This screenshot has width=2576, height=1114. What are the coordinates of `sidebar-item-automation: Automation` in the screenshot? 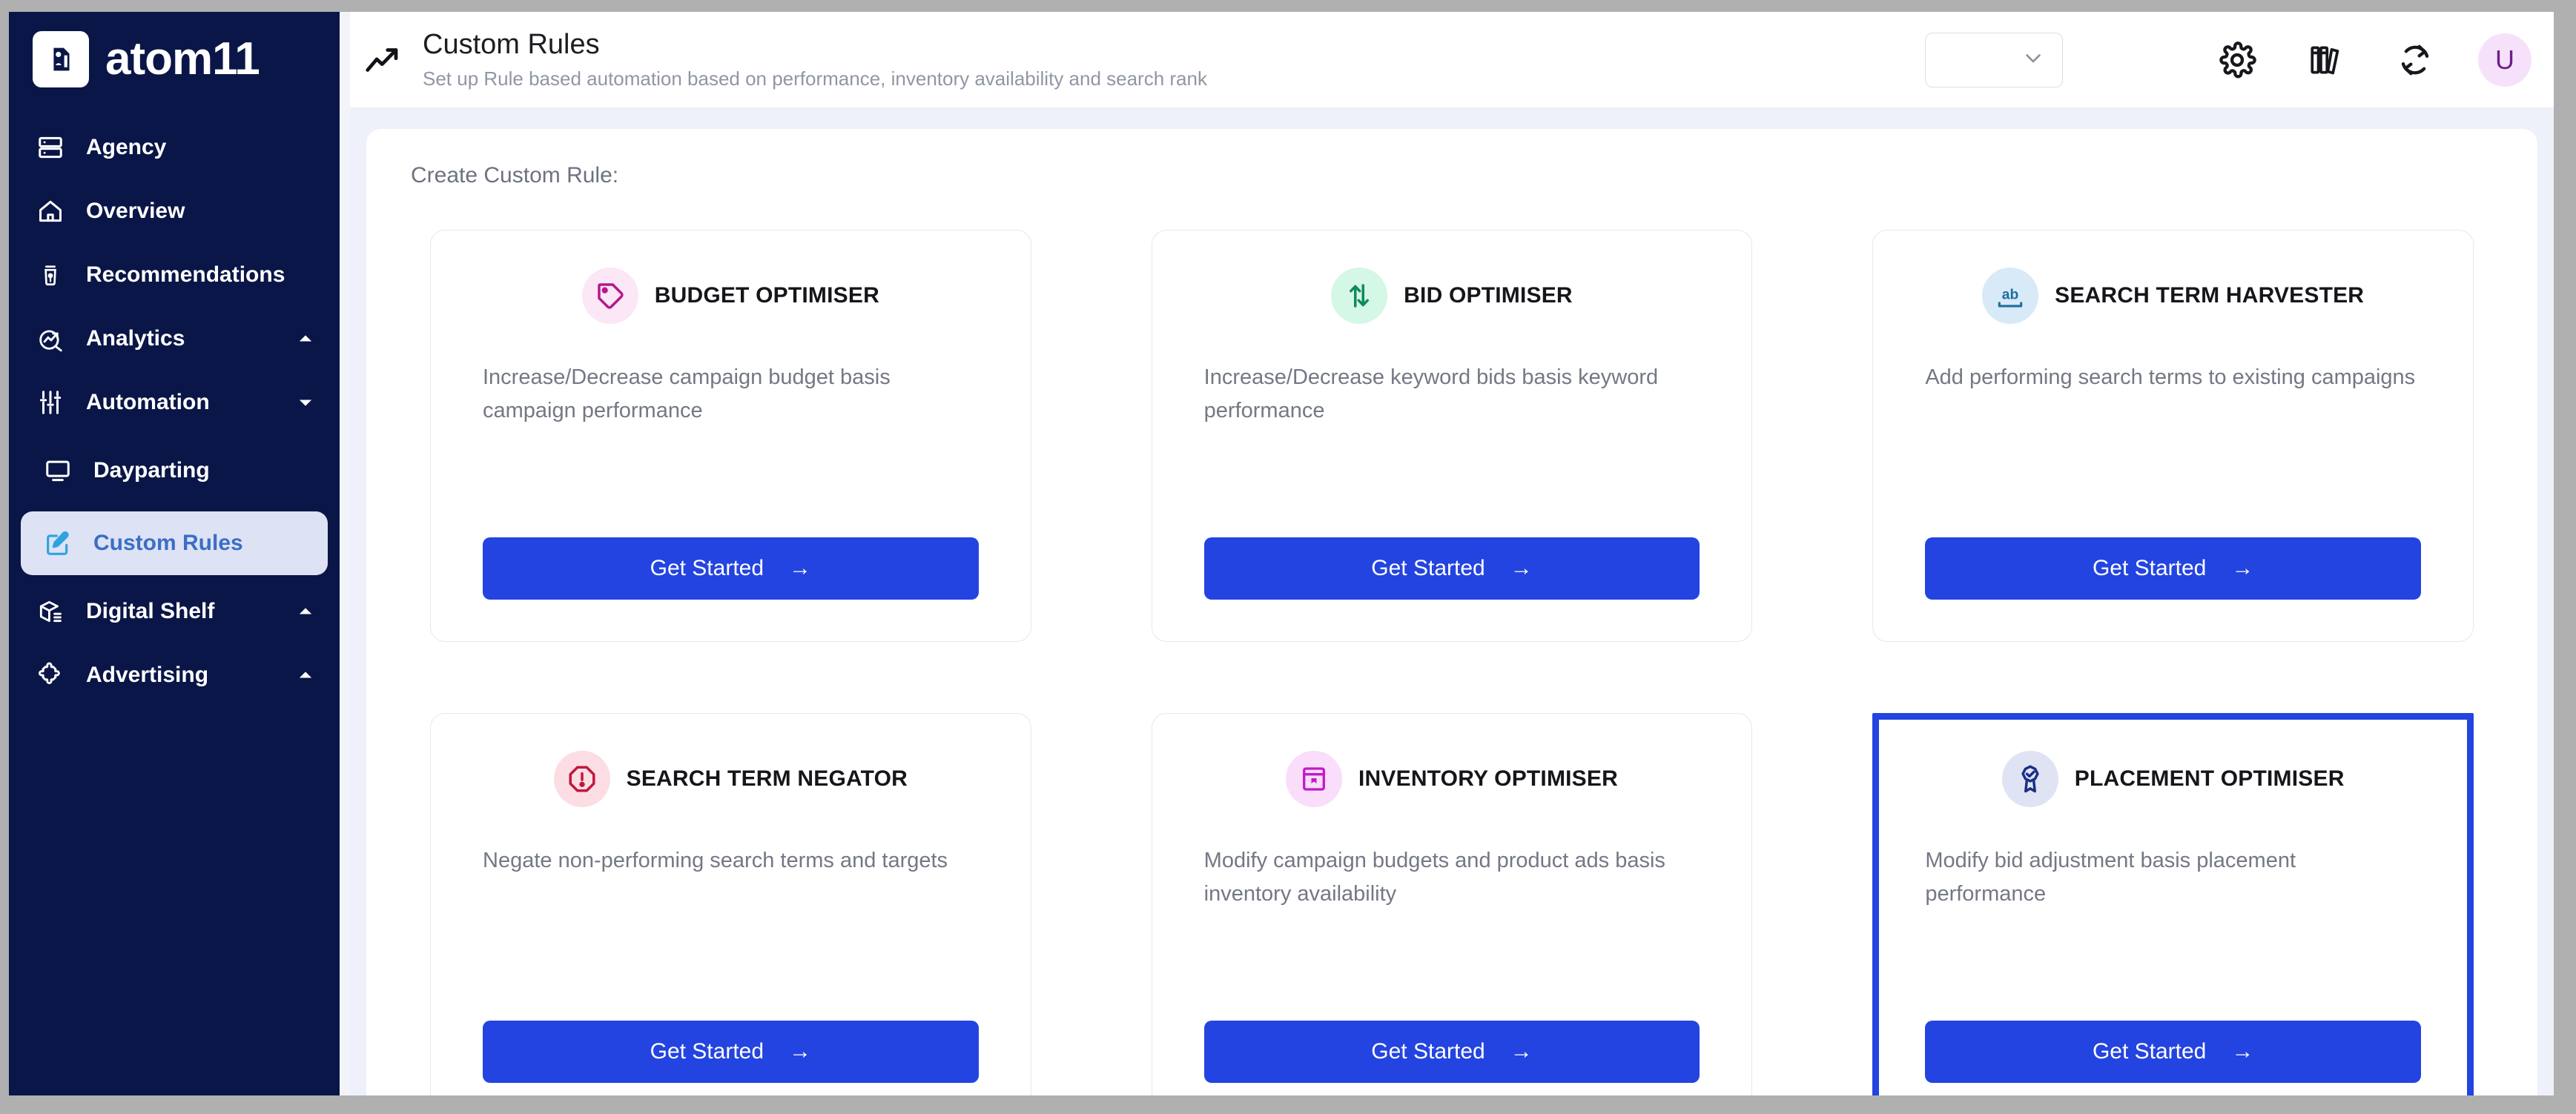 It's located at (174, 403).